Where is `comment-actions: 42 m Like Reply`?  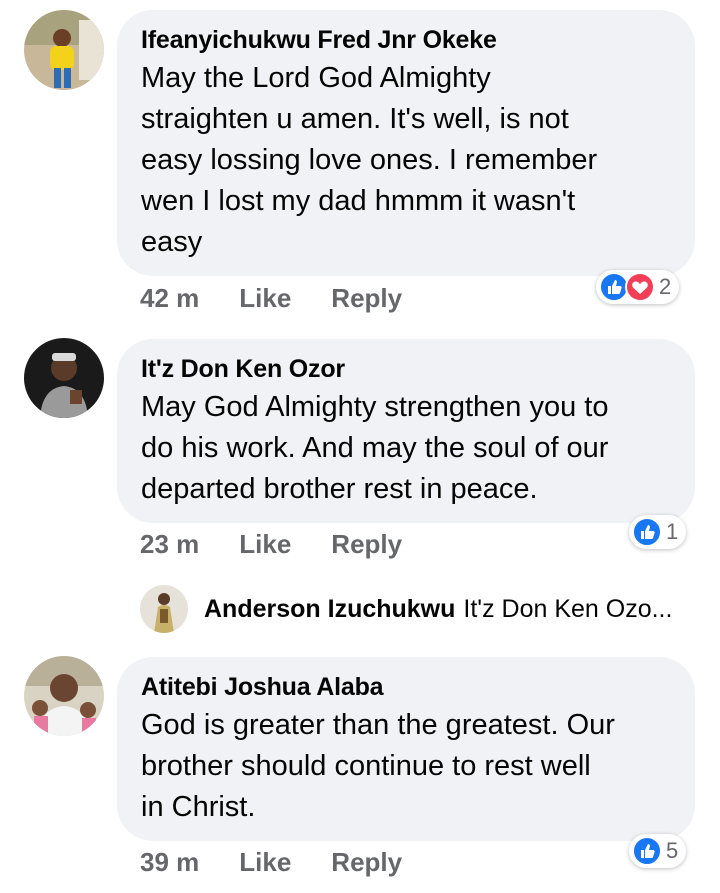 comment-actions: 42 m Like Reply is located at coordinates (291, 298).